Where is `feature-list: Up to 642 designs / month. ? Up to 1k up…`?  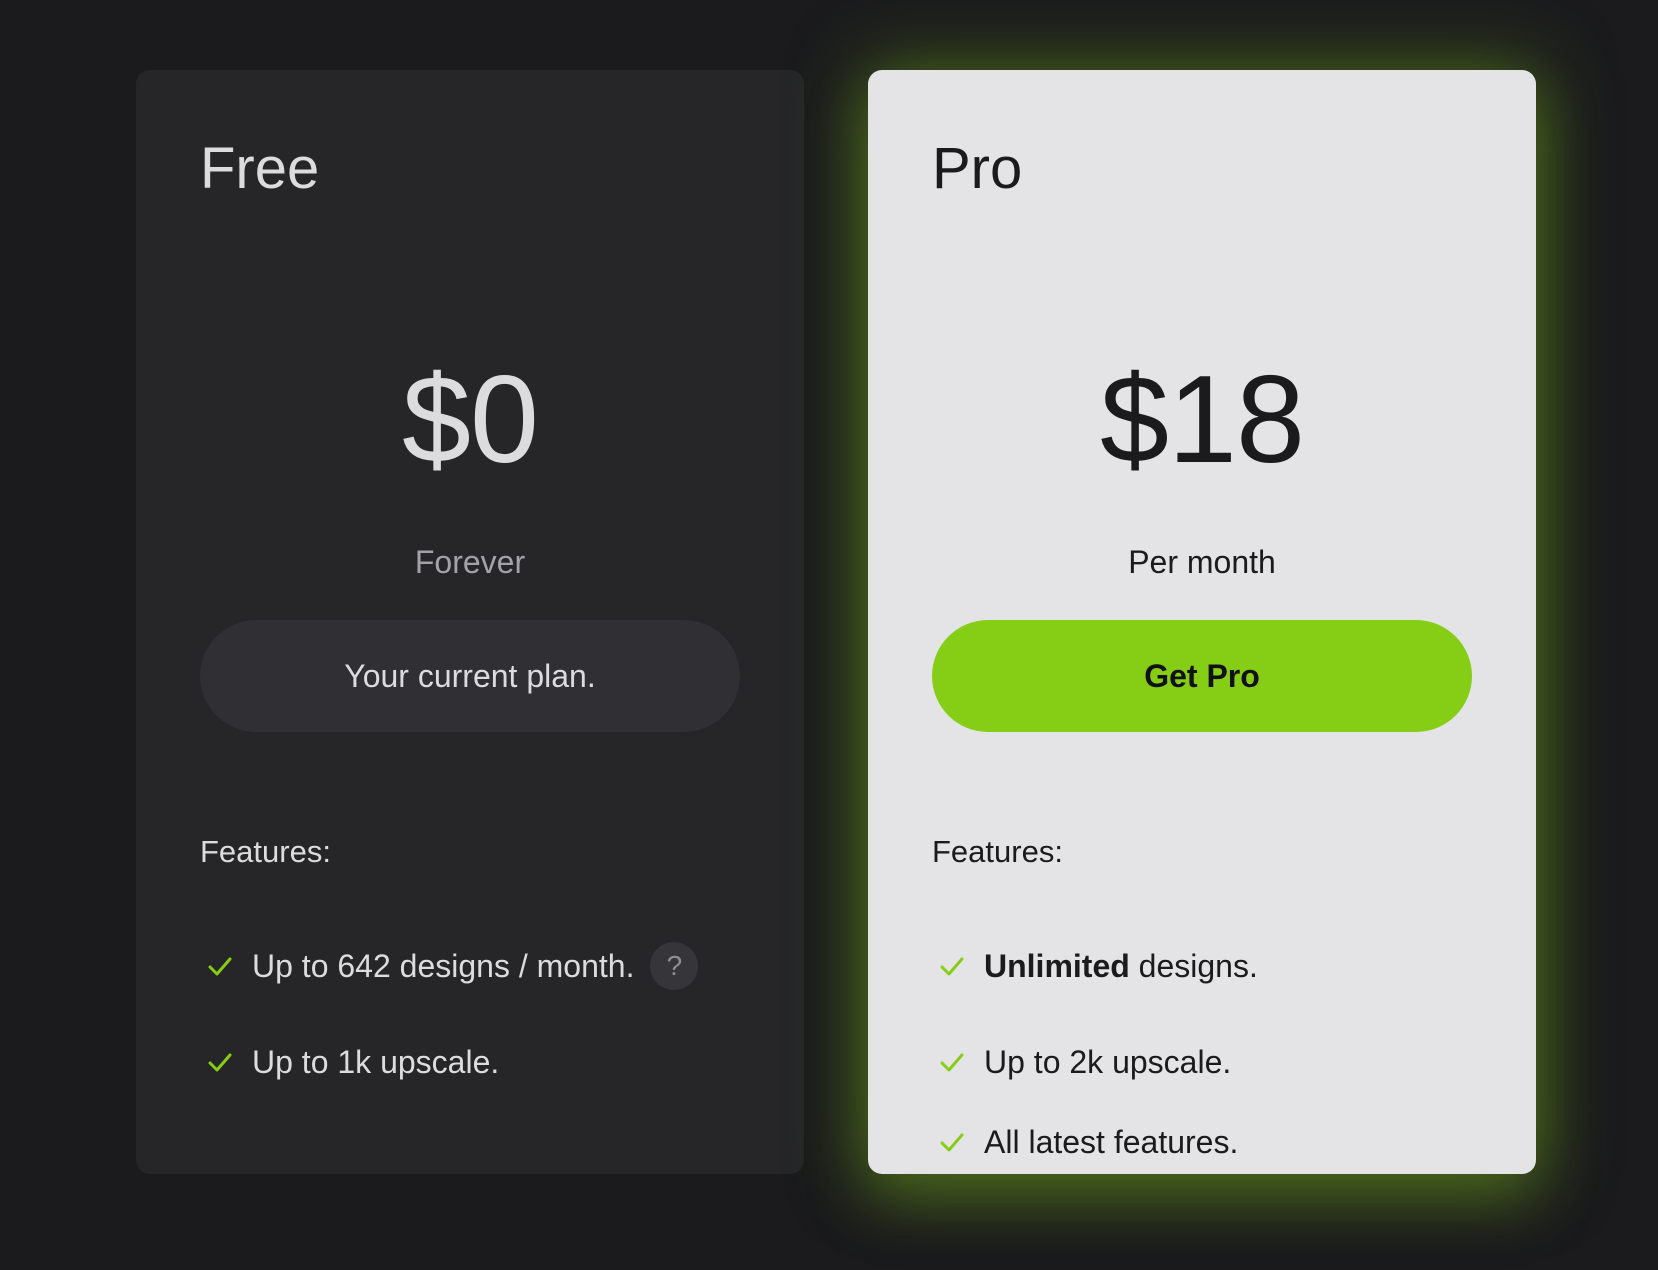 feature-list: Up to 642 designs / month. ? Up to 1k up… is located at coordinates (449, 1022).